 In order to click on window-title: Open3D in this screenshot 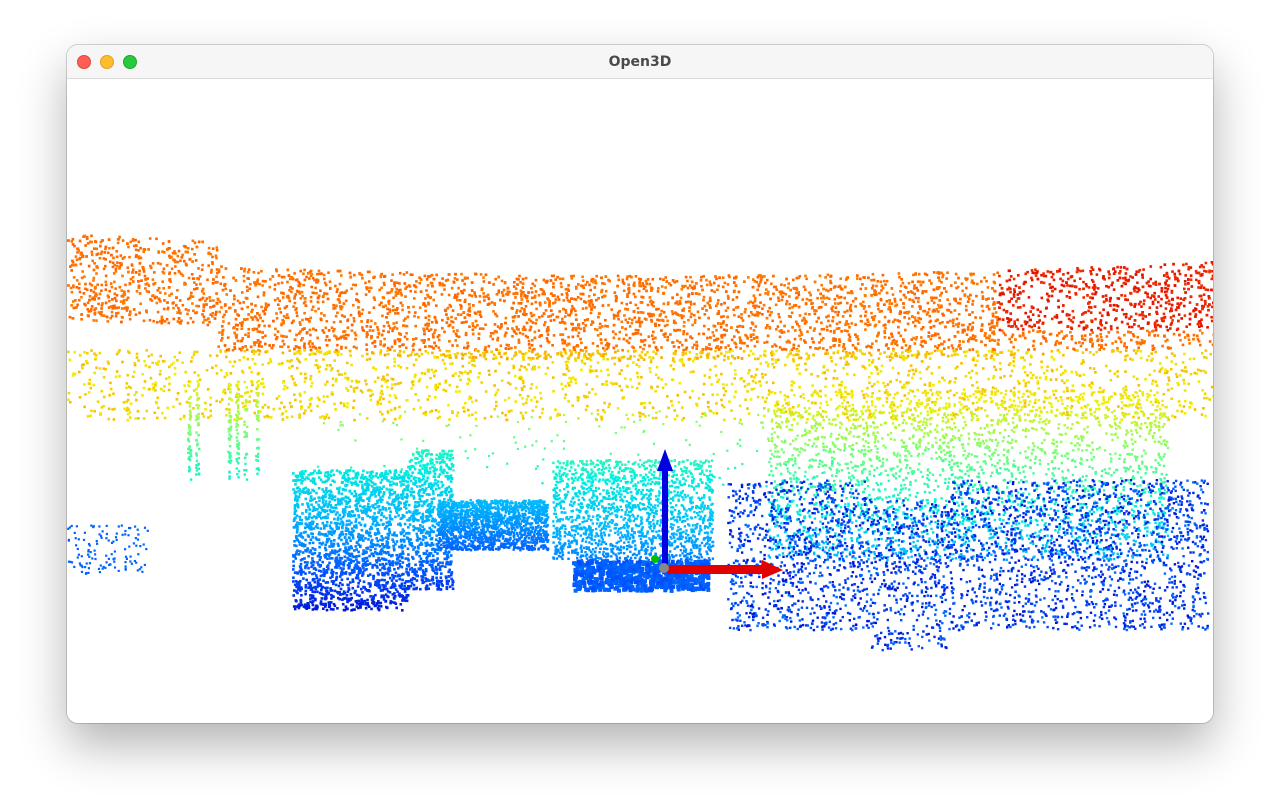, I will do `click(640, 62)`.